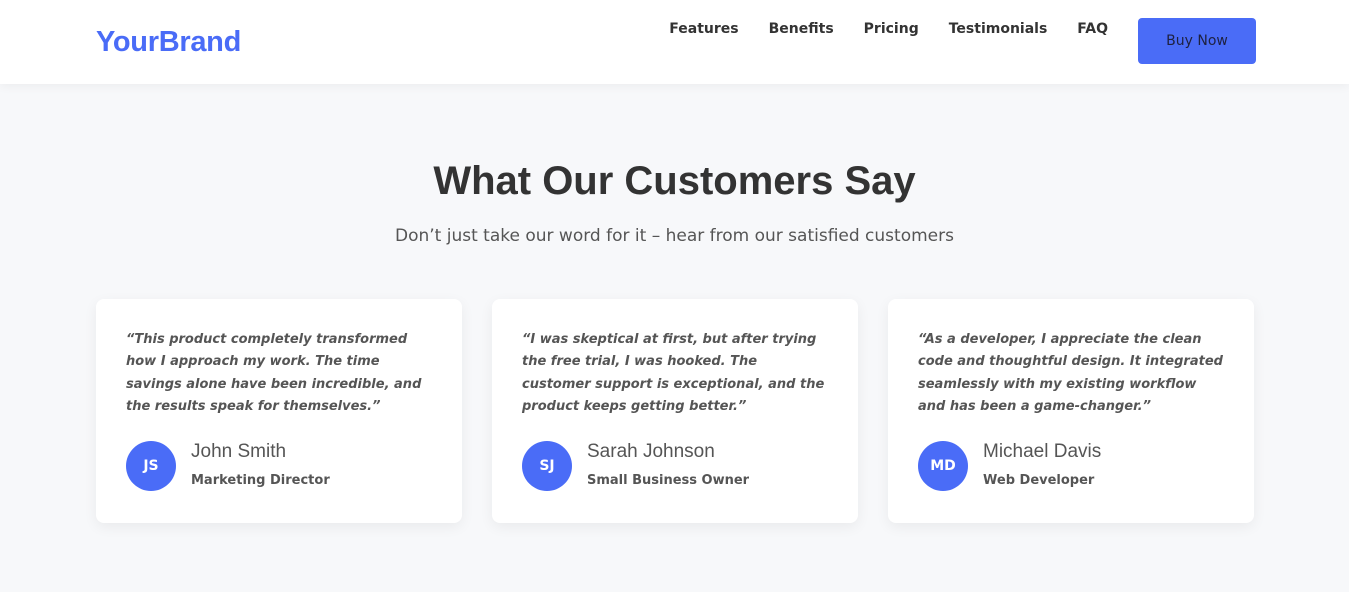  I want to click on testimonial-author: SJ Sarah Johnson Small Business Owner, so click(635, 466).